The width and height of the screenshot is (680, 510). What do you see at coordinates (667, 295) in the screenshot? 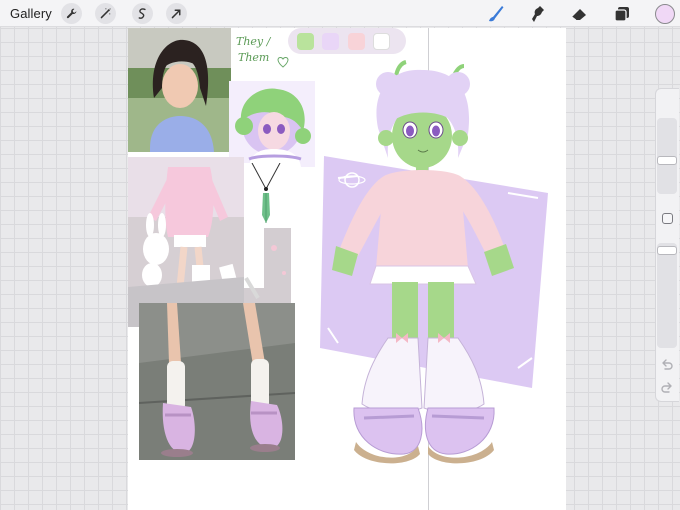
I see `opacity-slider` at bounding box center [667, 295].